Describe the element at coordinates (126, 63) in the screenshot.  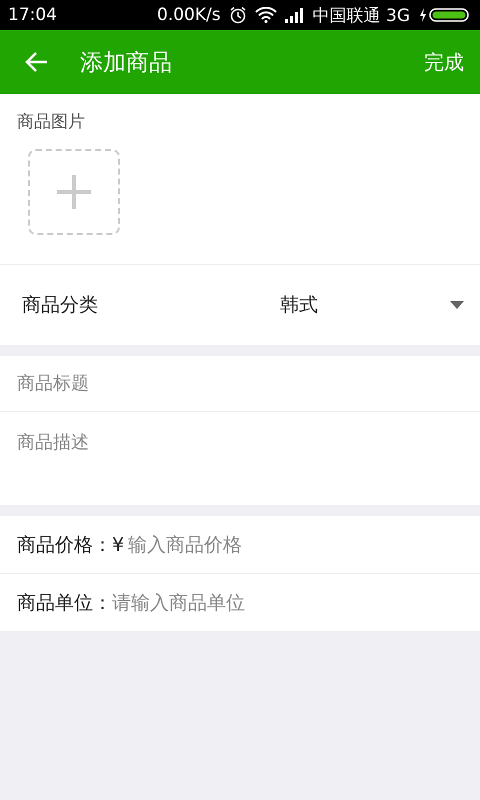
I see `page-title: 添加商品` at that location.